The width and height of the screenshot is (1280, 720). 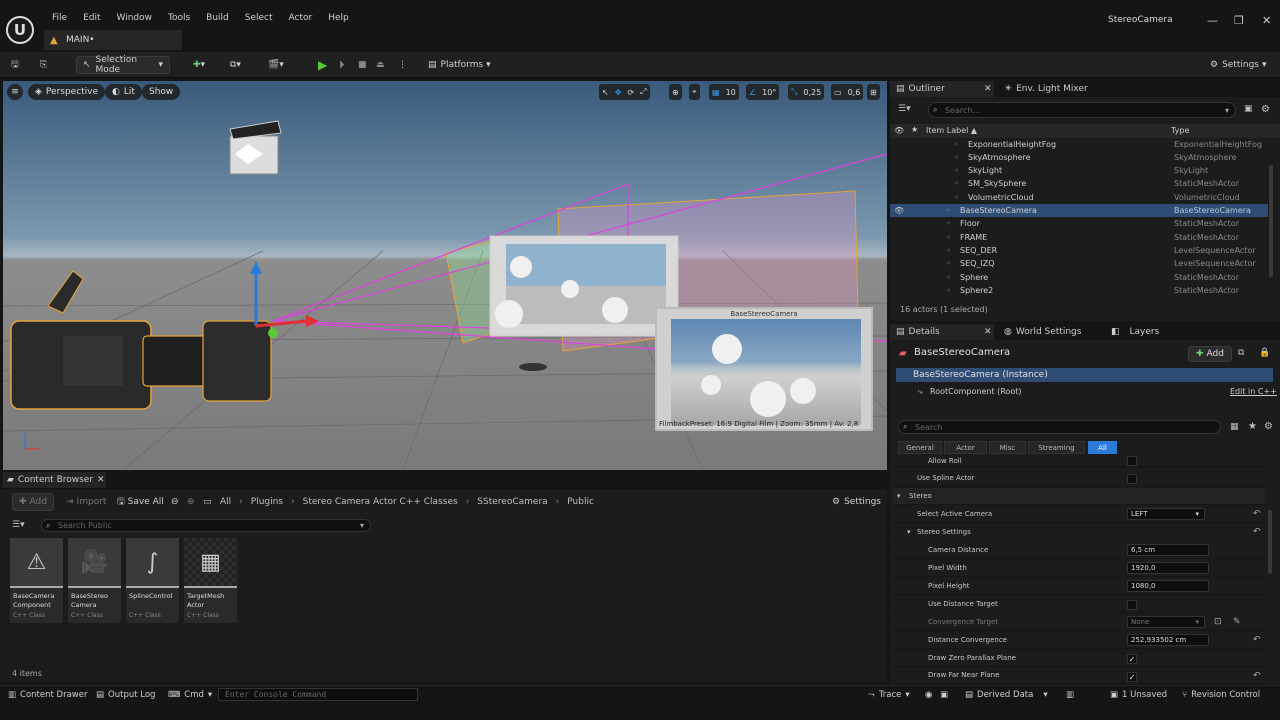 What do you see at coordinates (806, 92) in the screenshot?
I see `scale-snap-toggle: ⤡ 0,25` at bounding box center [806, 92].